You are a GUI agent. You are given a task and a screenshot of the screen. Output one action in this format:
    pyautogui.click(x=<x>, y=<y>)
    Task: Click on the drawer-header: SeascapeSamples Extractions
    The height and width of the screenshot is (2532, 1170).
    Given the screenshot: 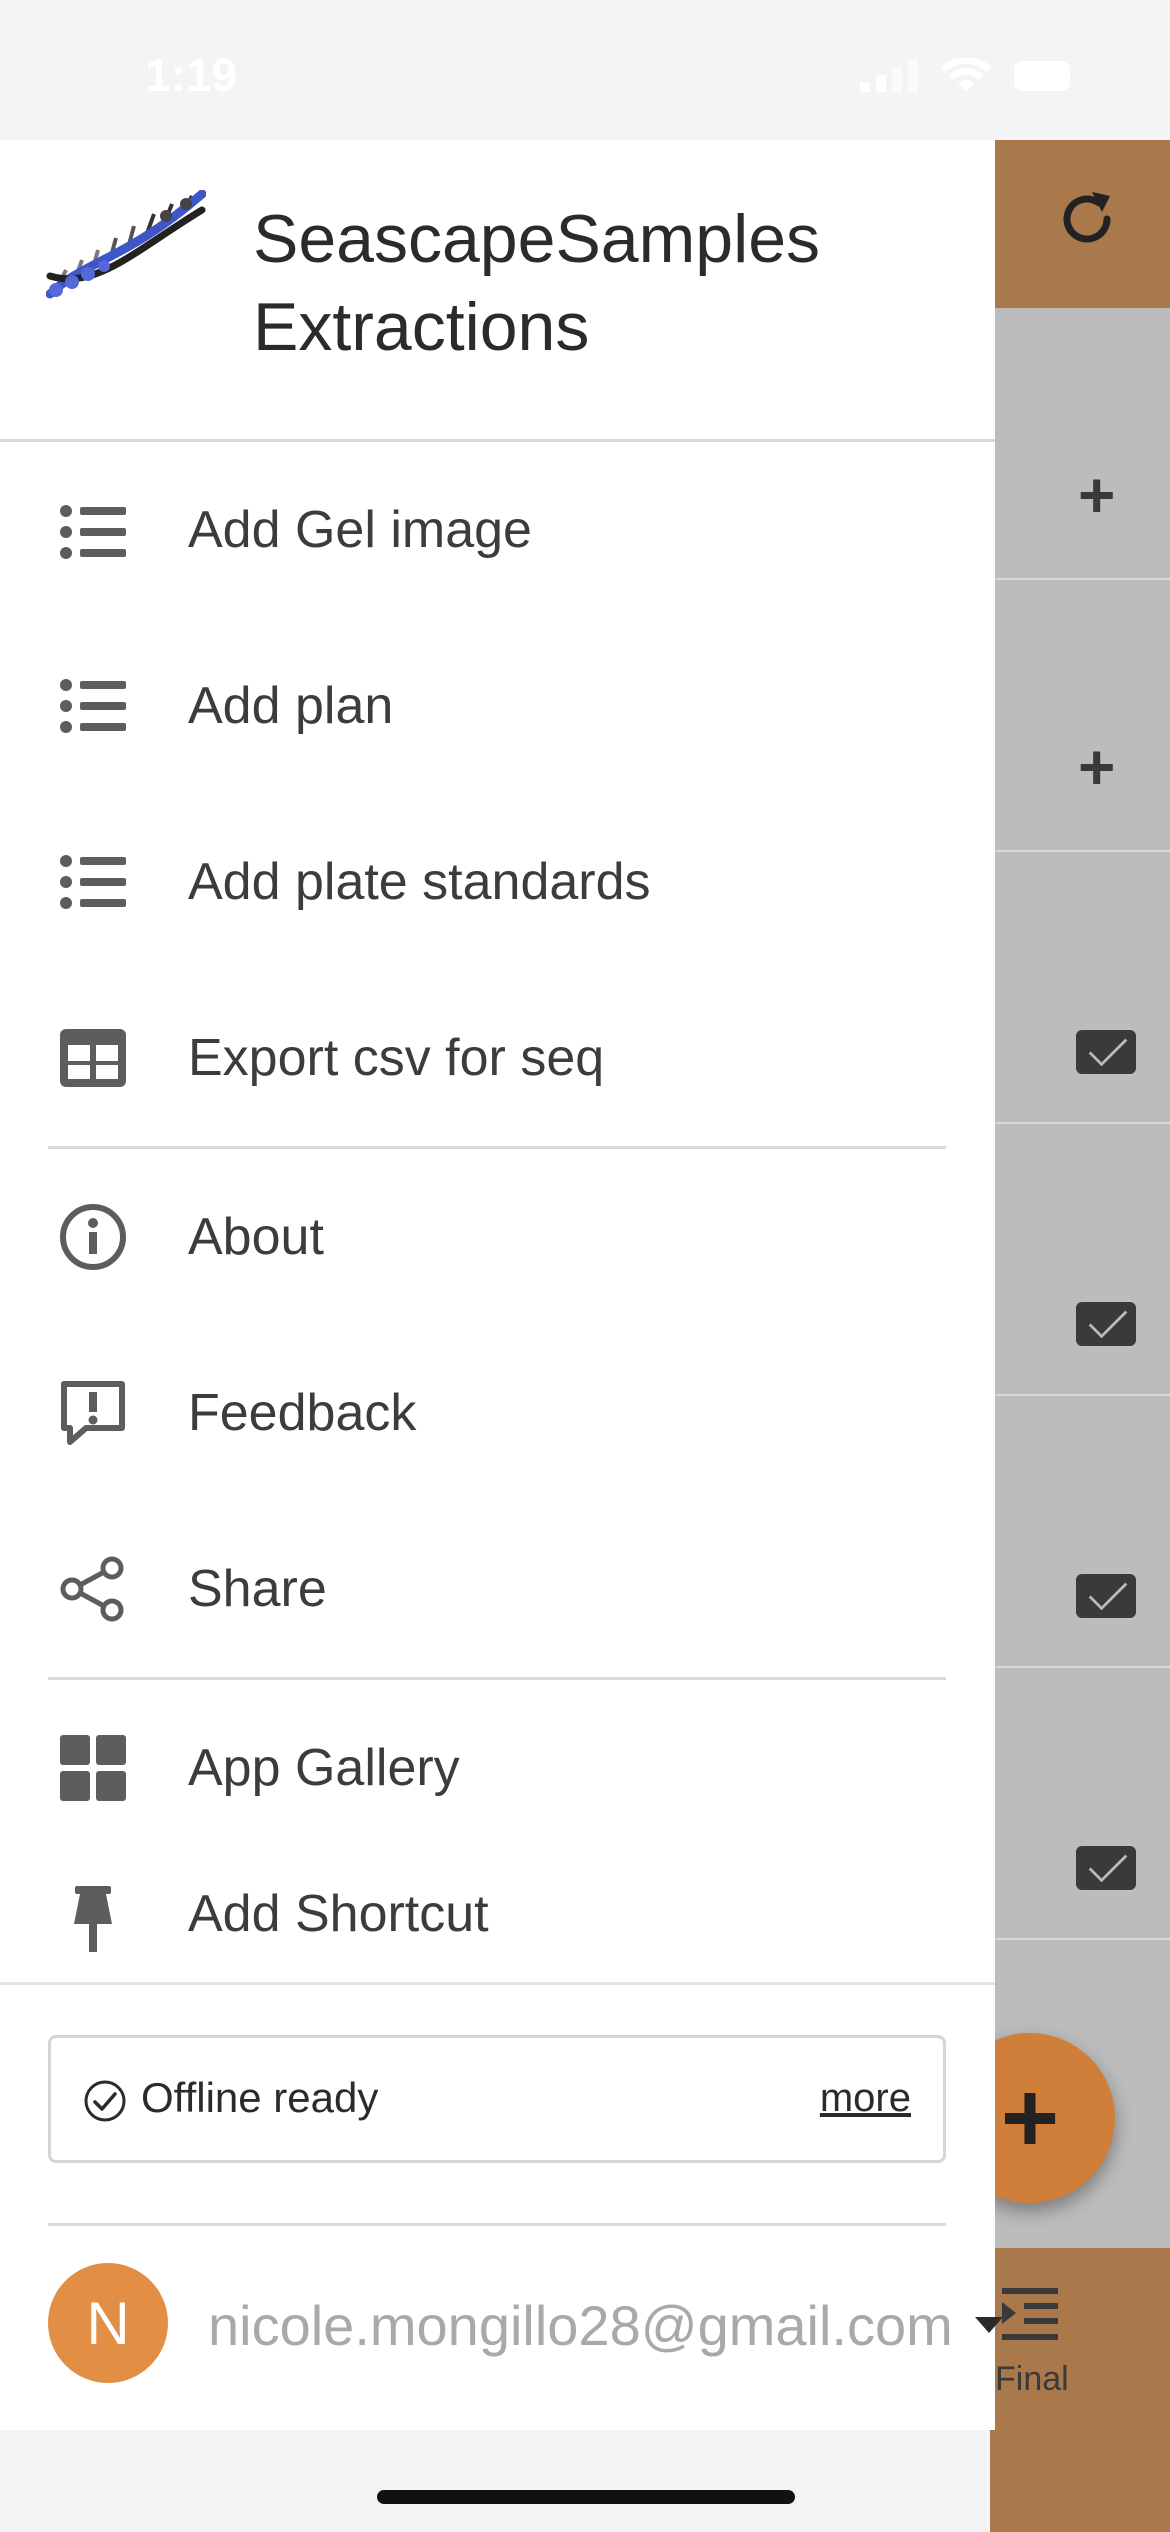 What is the action you would take?
    pyautogui.click(x=497, y=291)
    